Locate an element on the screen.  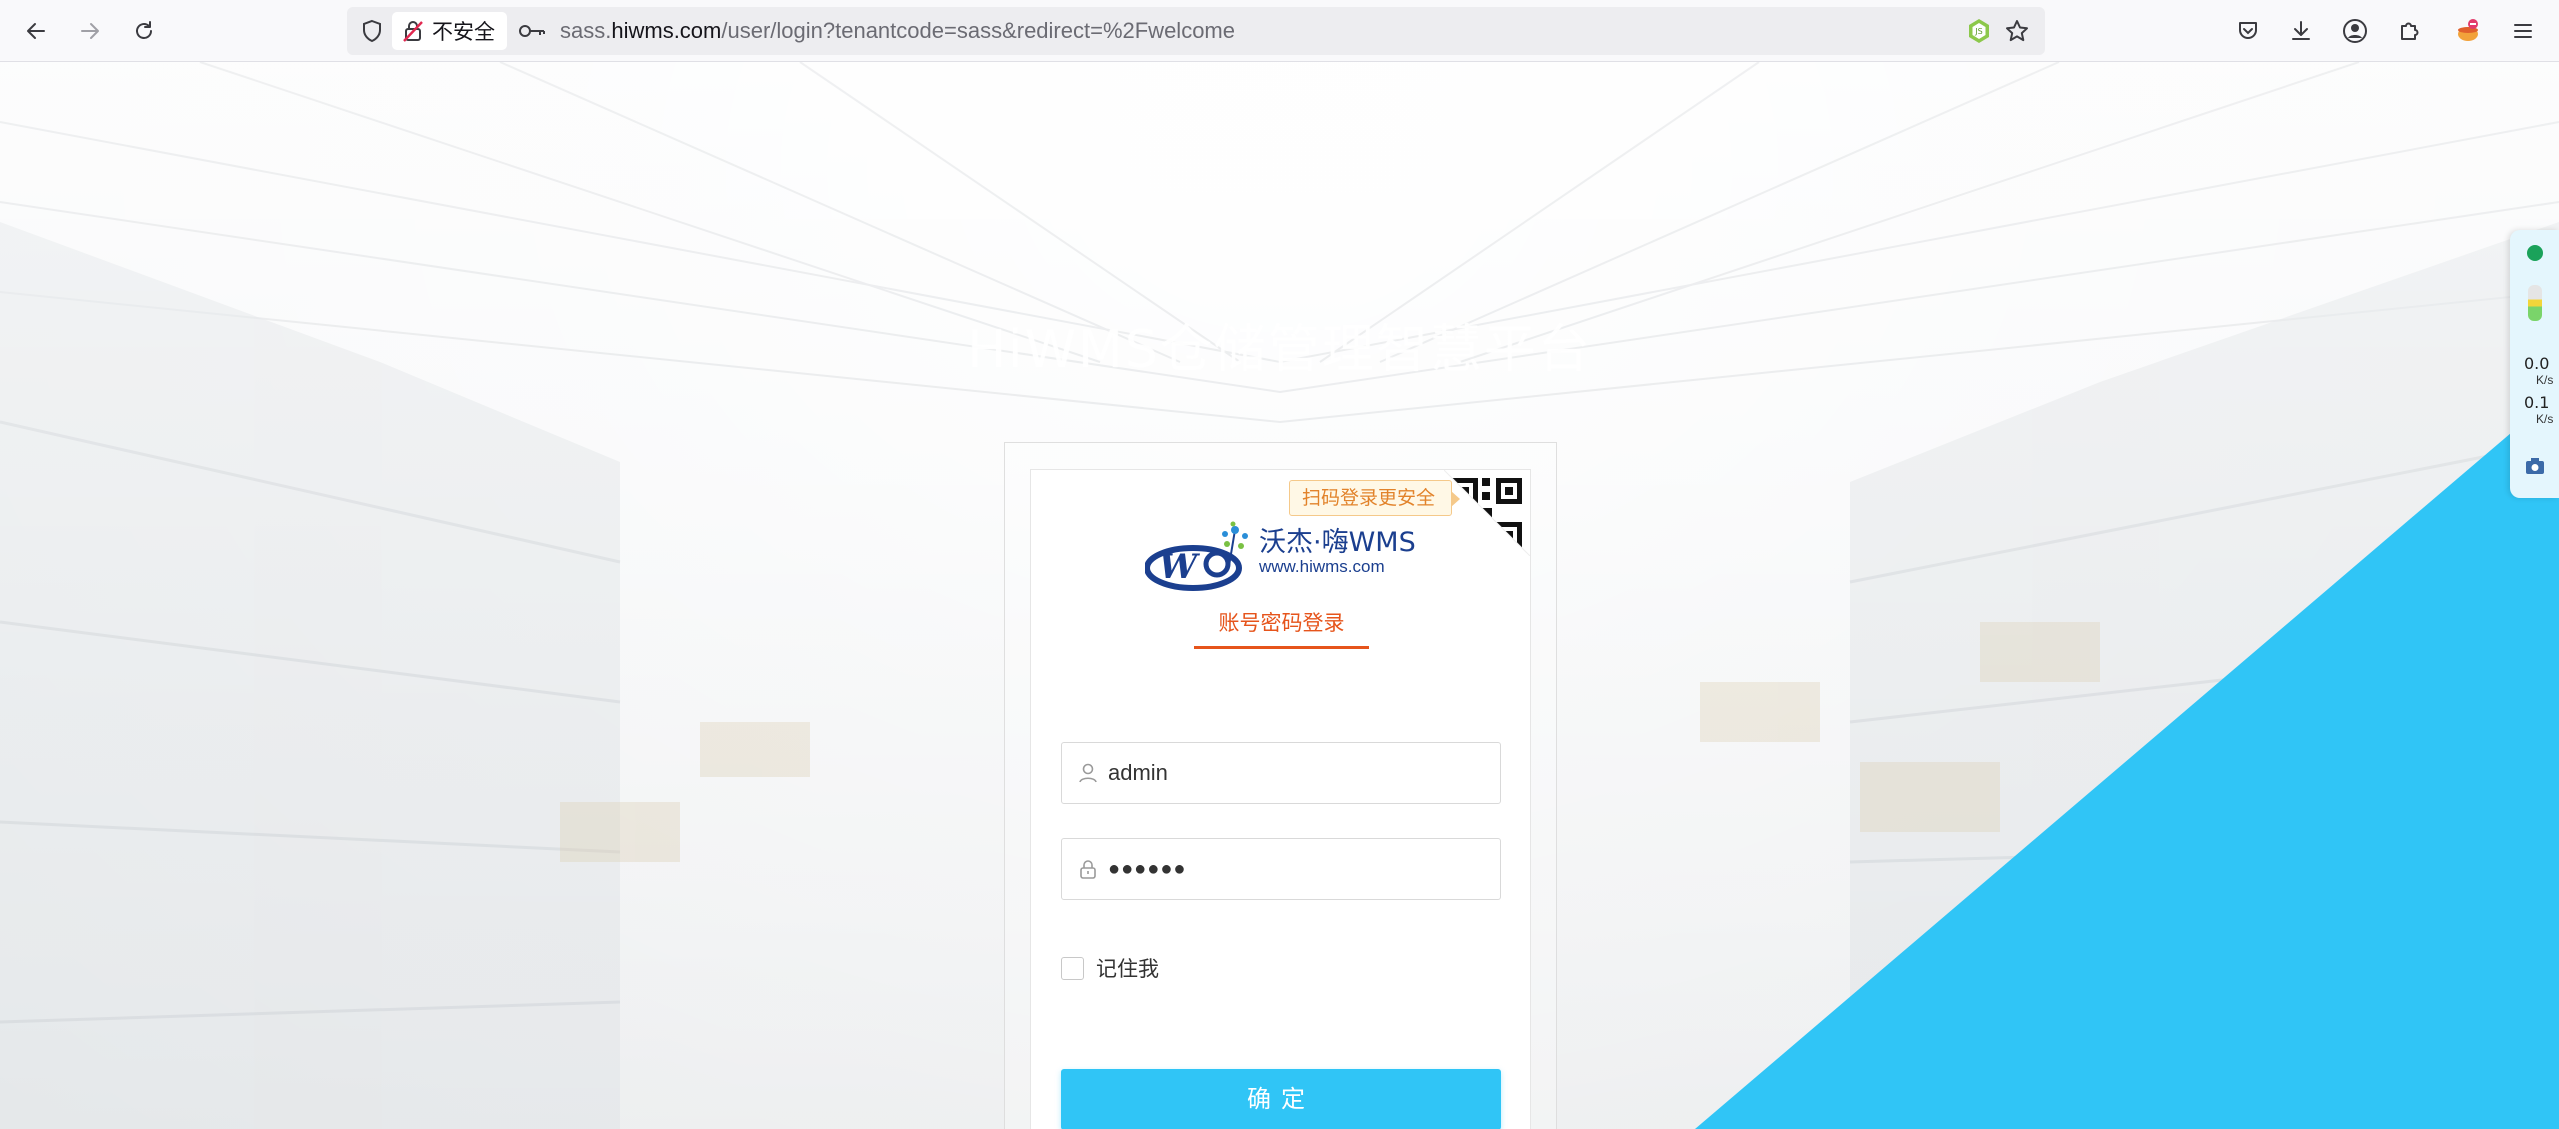
scan-login-tip: 扫码登录更安全 is located at coordinates (1375, 498).